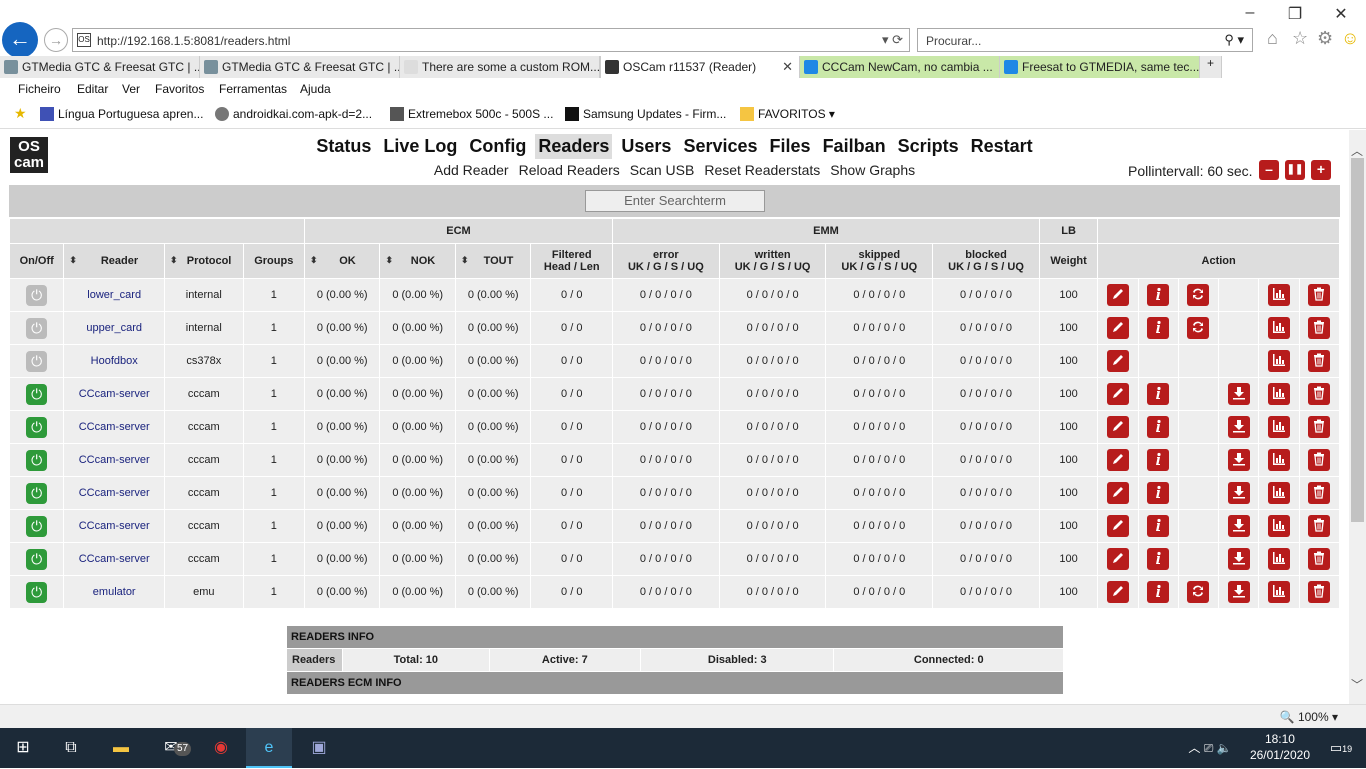 Image resolution: width=1366 pixels, height=769 pixels. I want to click on file-explorer-icon: ▬, so click(121, 748).